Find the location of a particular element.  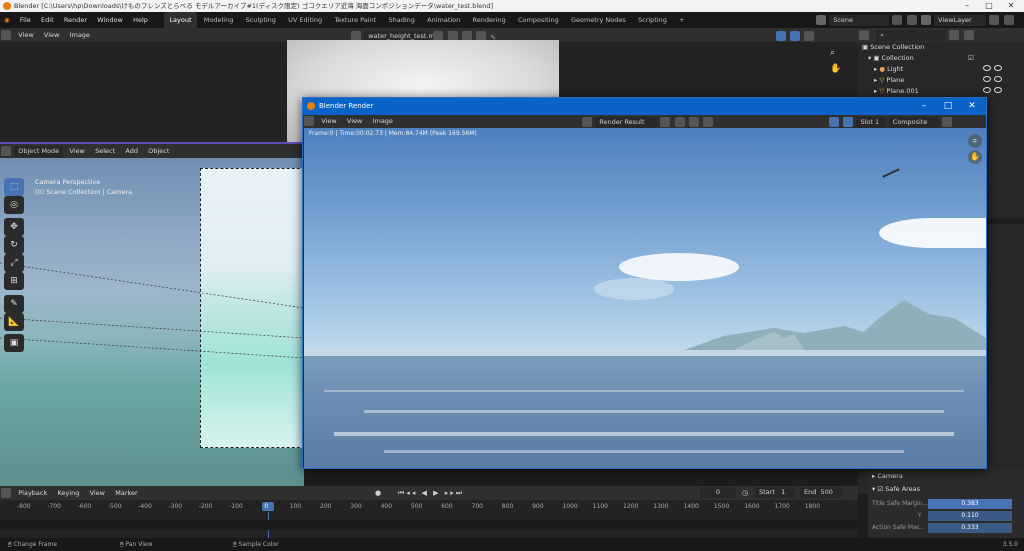

close-button: ✕ is located at coordinates (1011, 6).